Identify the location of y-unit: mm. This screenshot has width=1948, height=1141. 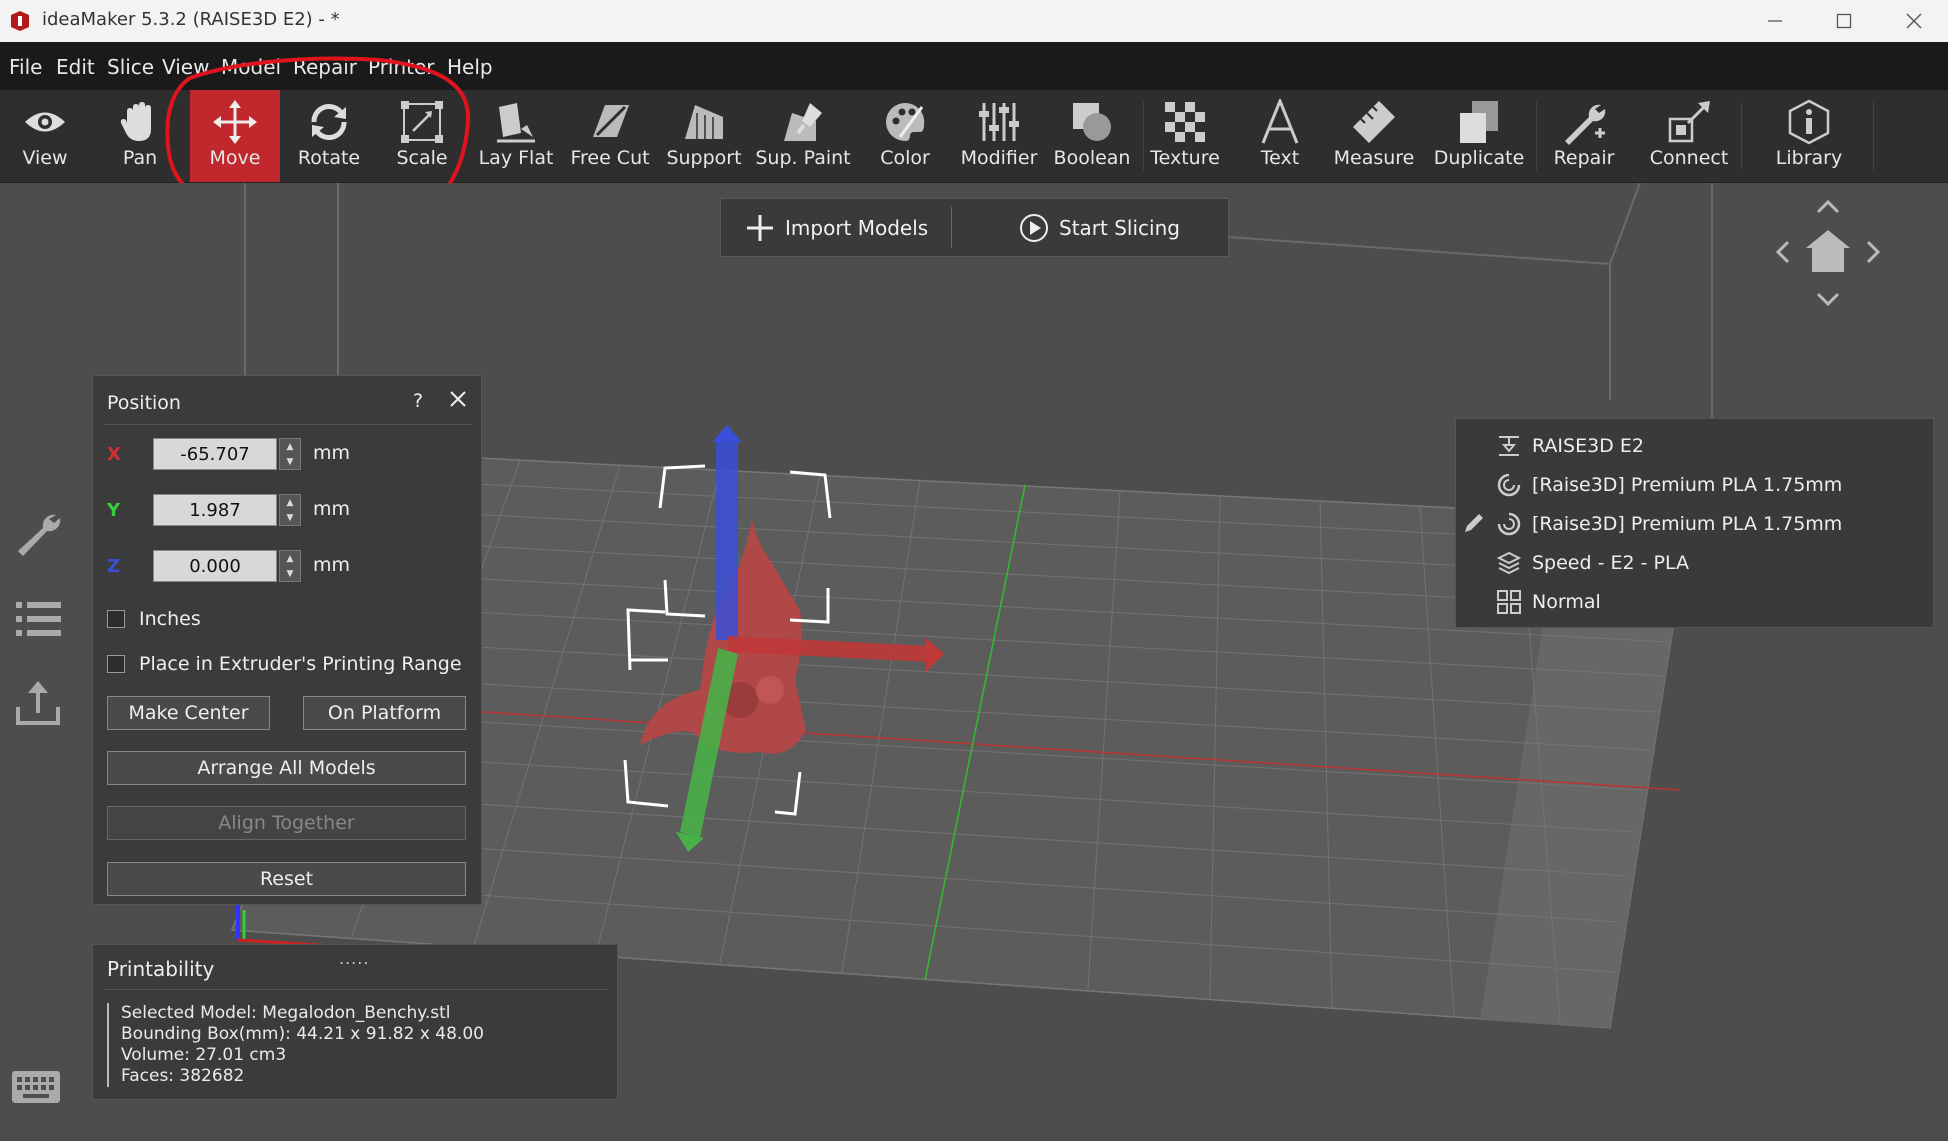
(332, 509).